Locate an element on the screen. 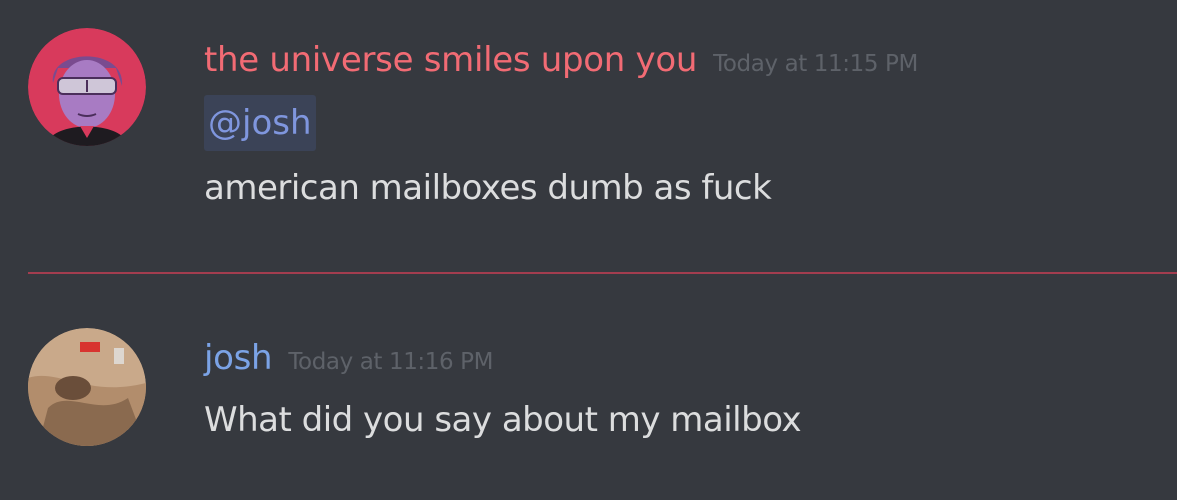  avatar-photo-icon is located at coordinates (87, 387).